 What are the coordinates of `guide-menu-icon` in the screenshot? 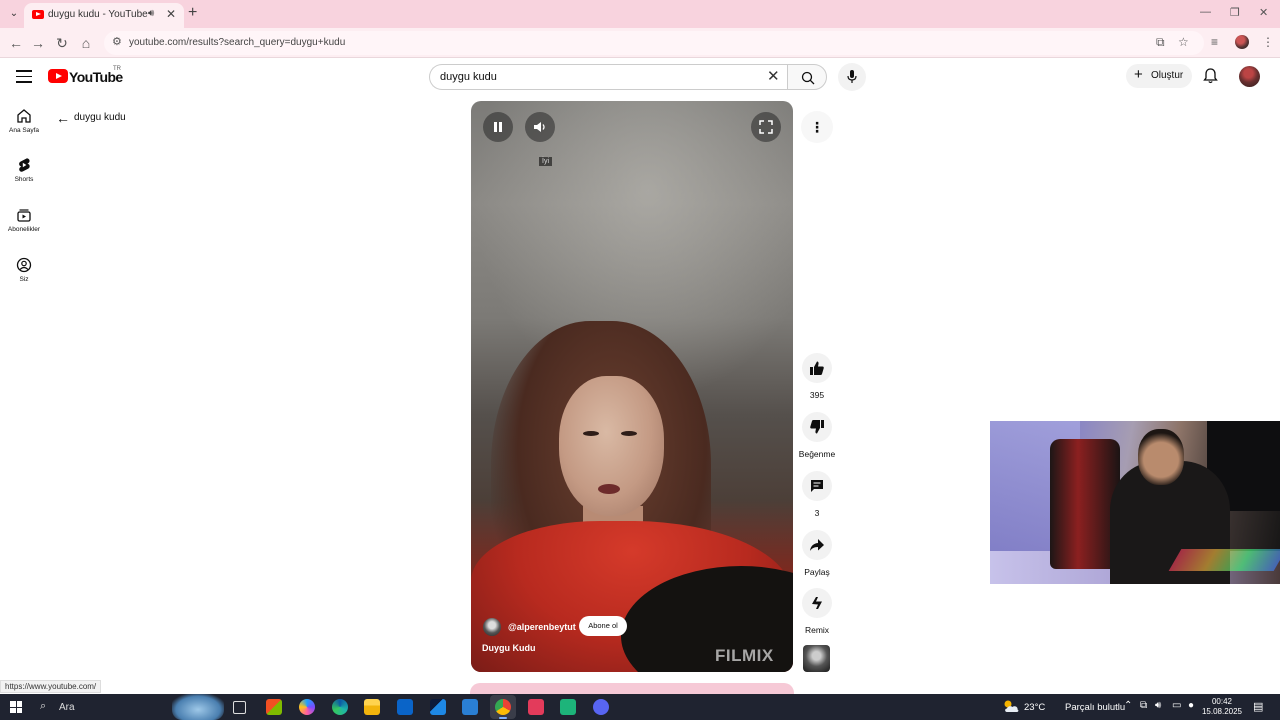 It's located at (24, 76).